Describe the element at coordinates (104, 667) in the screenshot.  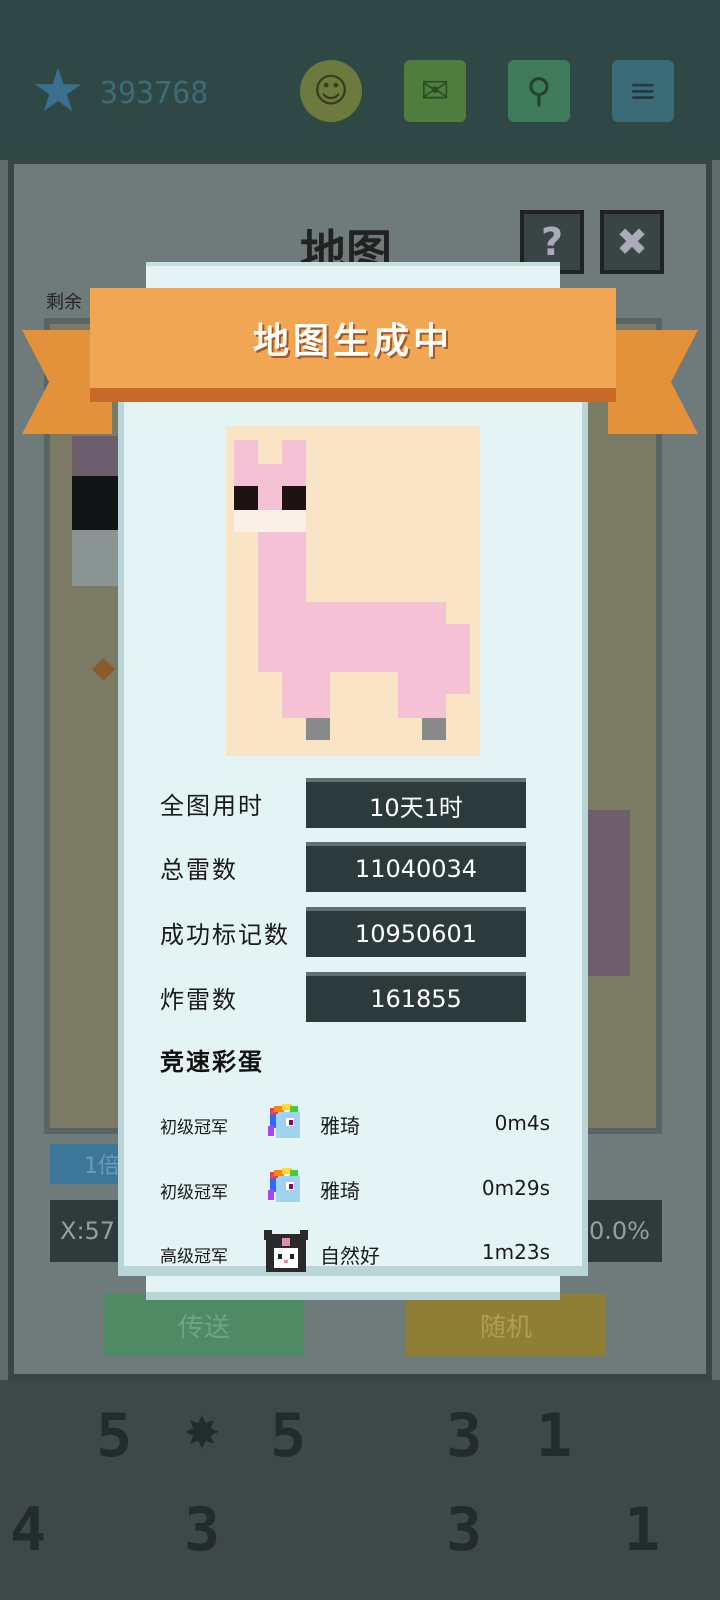
I see `location-pin-icon: ◆` at that location.